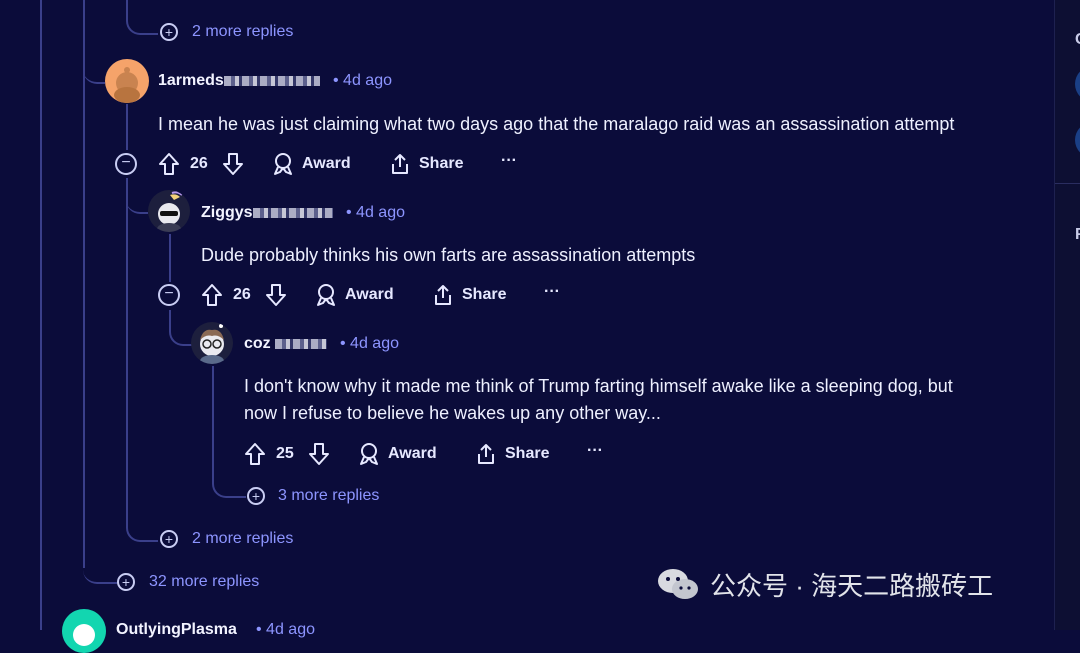 The image size is (1080, 653). What do you see at coordinates (1067, 183) in the screenshot?
I see `sidebar-divider` at bounding box center [1067, 183].